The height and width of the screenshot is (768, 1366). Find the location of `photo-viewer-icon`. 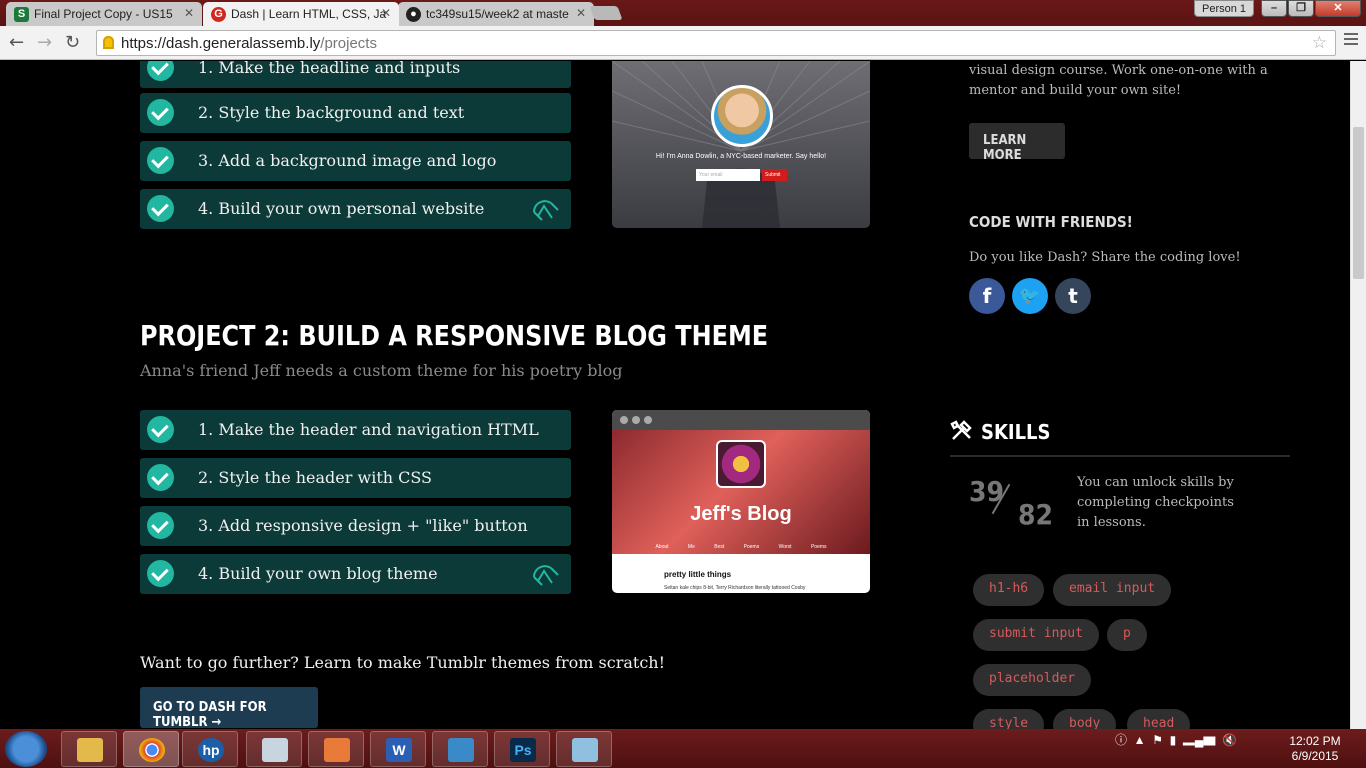

photo-viewer-icon is located at coordinates (460, 749).